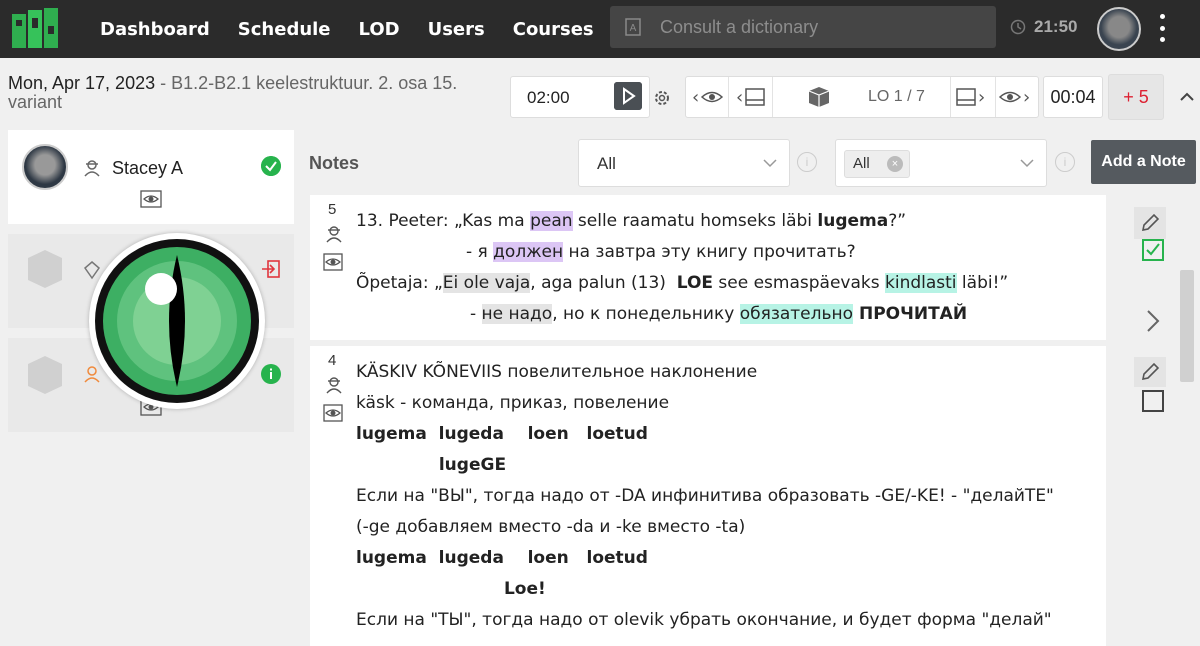  I want to click on checked-checkbox-icon, so click(1153, 250).